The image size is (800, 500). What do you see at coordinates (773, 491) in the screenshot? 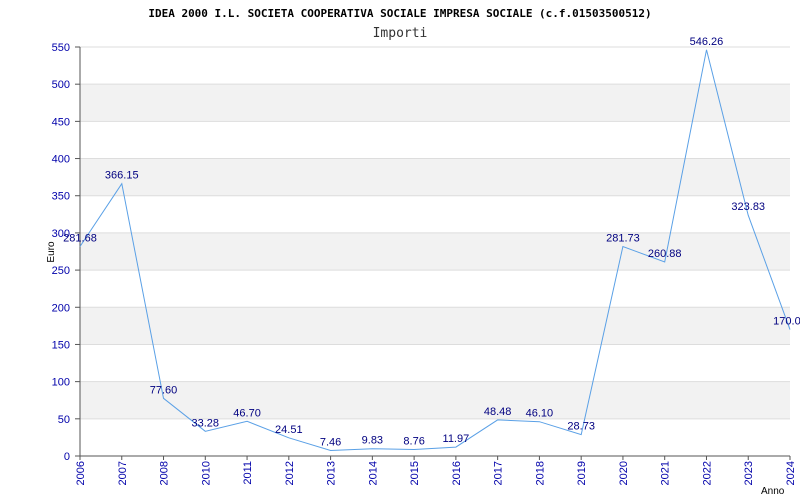
I see `x-axis-label: Anno` at bounding box center [773, 491].